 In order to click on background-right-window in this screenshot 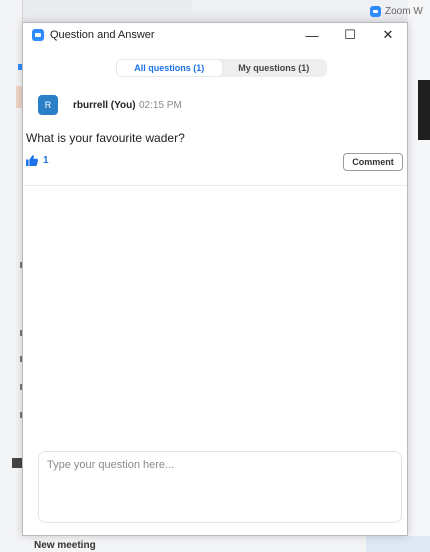, I will do `click(419, 276)`.